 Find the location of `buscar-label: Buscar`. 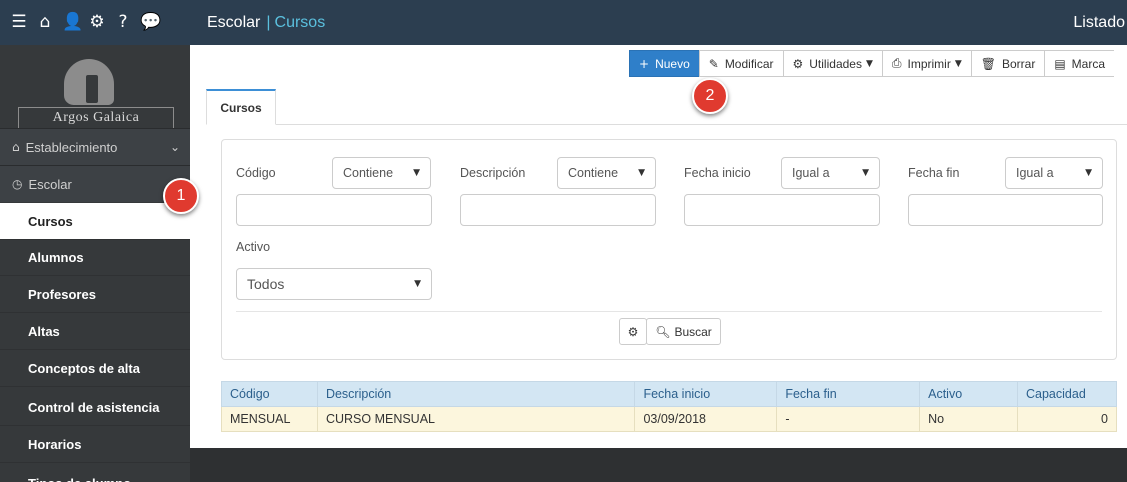

buscar-label: Buscar is located at coordinates (693, 331).